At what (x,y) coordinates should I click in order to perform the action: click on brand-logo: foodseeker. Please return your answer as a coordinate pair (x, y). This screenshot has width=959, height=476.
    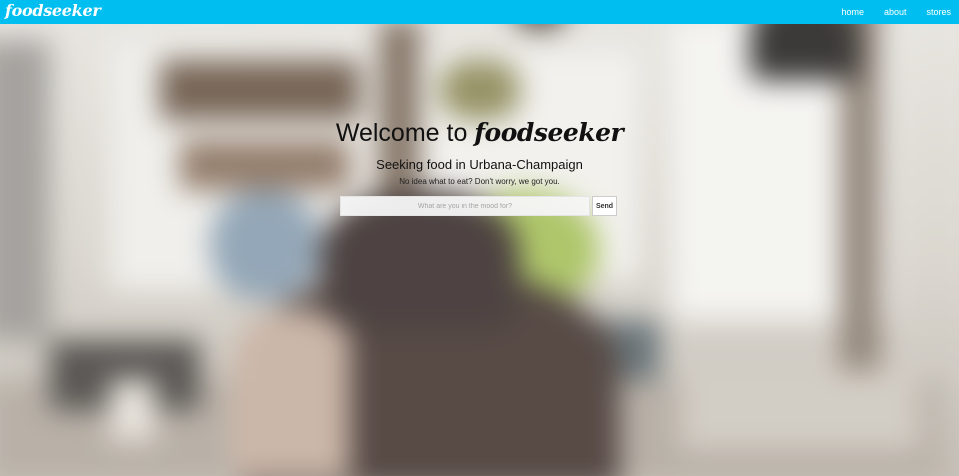
    Looking at the image, I should click on (53, 11).